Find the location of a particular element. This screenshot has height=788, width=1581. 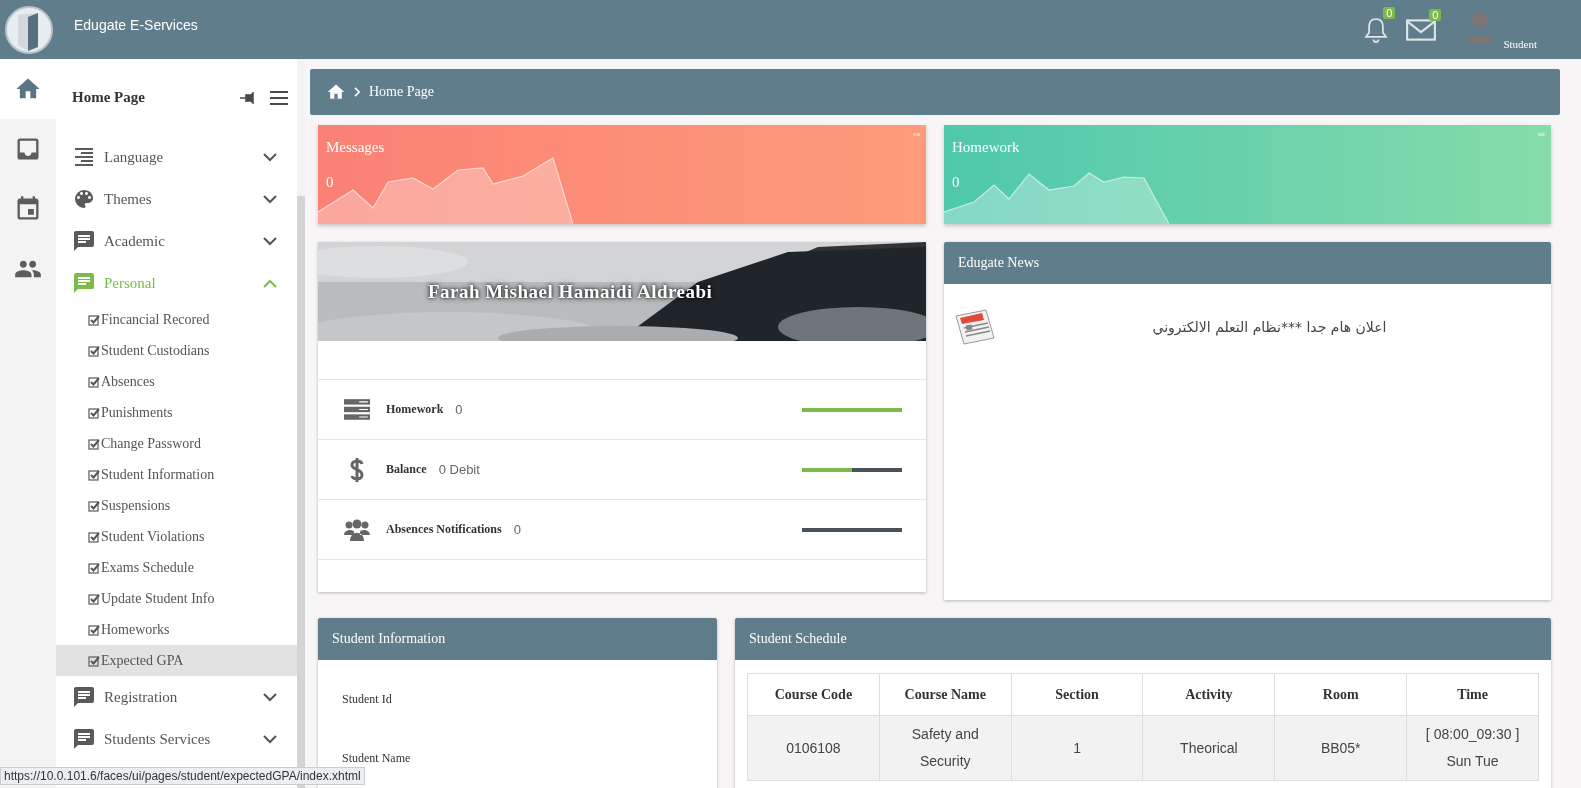

table-cell: 1 is located at coordinates (1077, 748).